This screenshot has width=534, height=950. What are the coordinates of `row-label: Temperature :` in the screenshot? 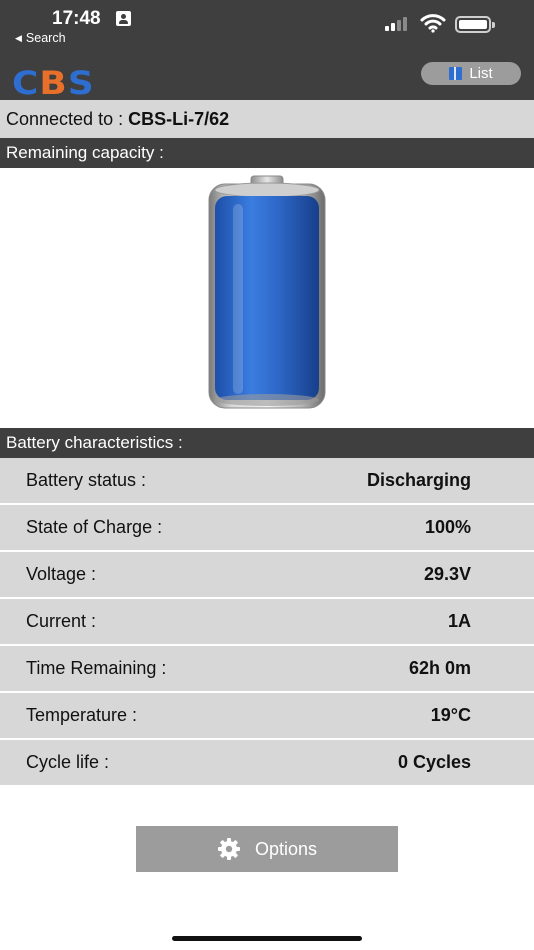 It's located at (82, 715).